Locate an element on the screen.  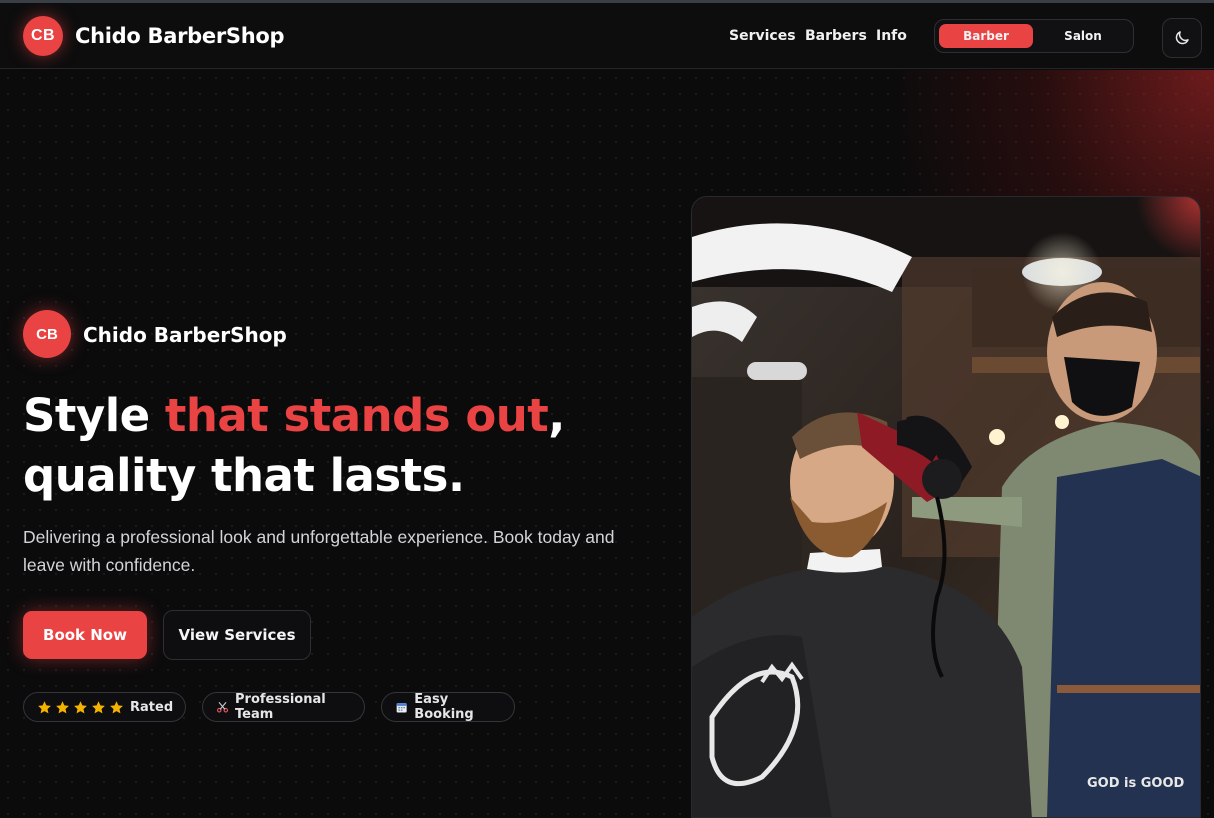
mode-toggle: Barber Salon is located at coordinates (1034, 36).